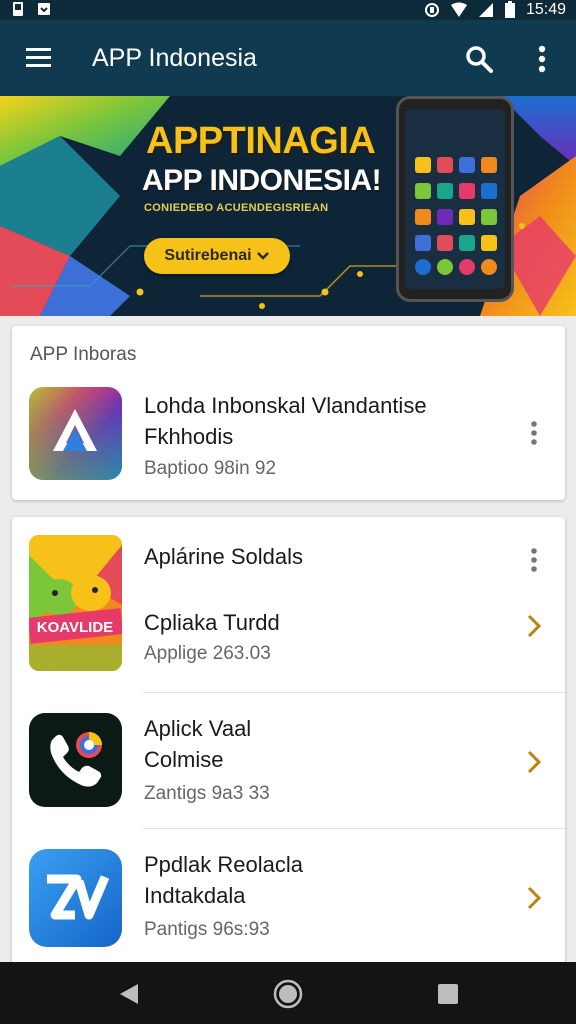 This screenshot has width=576, height=1024. Describe the element at coordinates (431, 10) in the screenshot. I see `data-saver-icon` at that location.